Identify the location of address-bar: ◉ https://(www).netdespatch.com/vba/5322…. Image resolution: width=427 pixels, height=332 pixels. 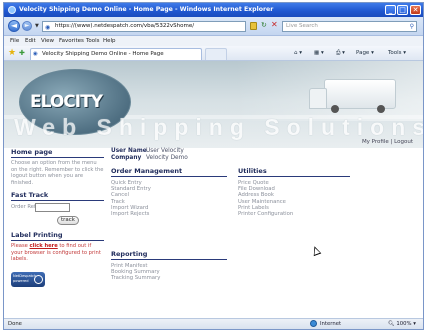
(144, 26).